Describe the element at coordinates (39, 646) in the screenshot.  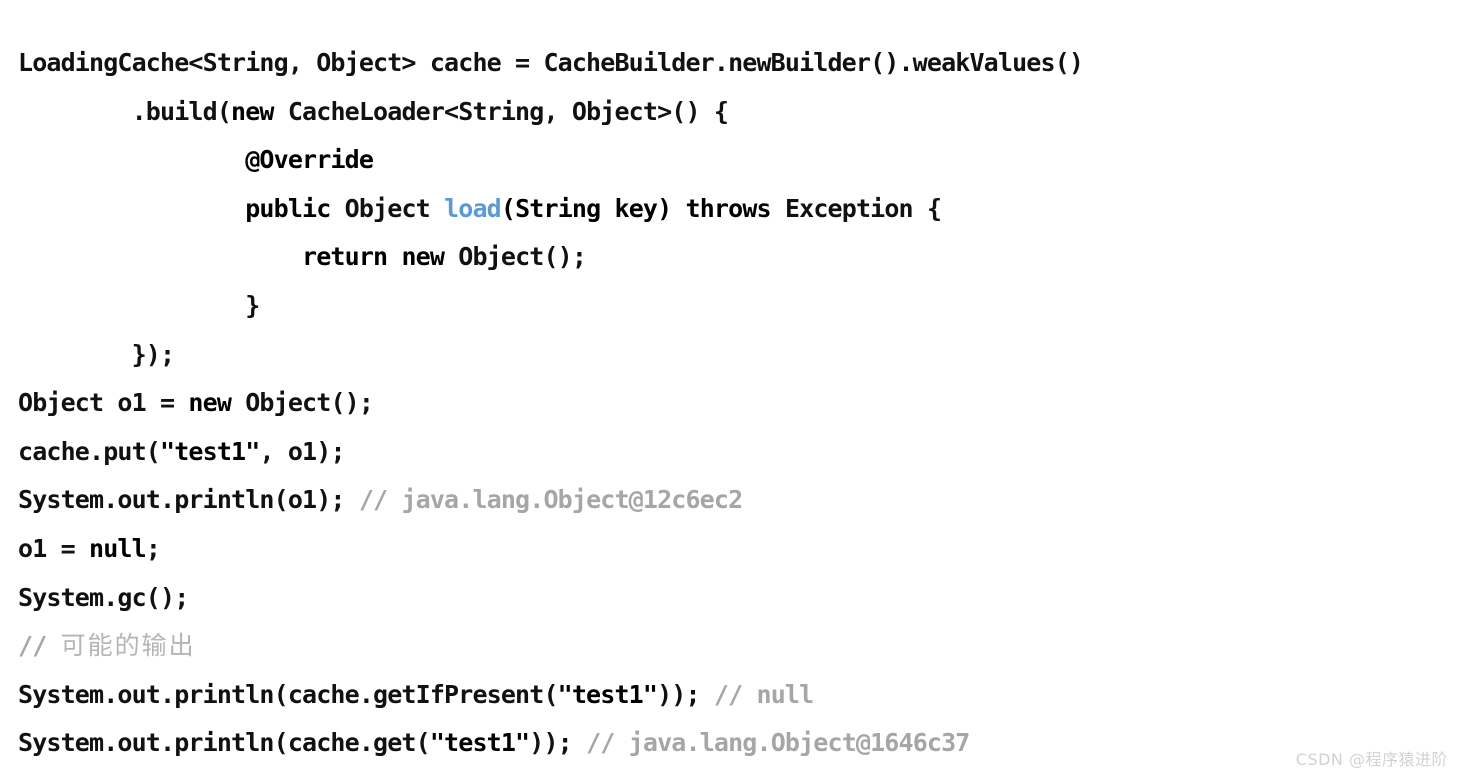
I see `code-token-comment: //` at that location.